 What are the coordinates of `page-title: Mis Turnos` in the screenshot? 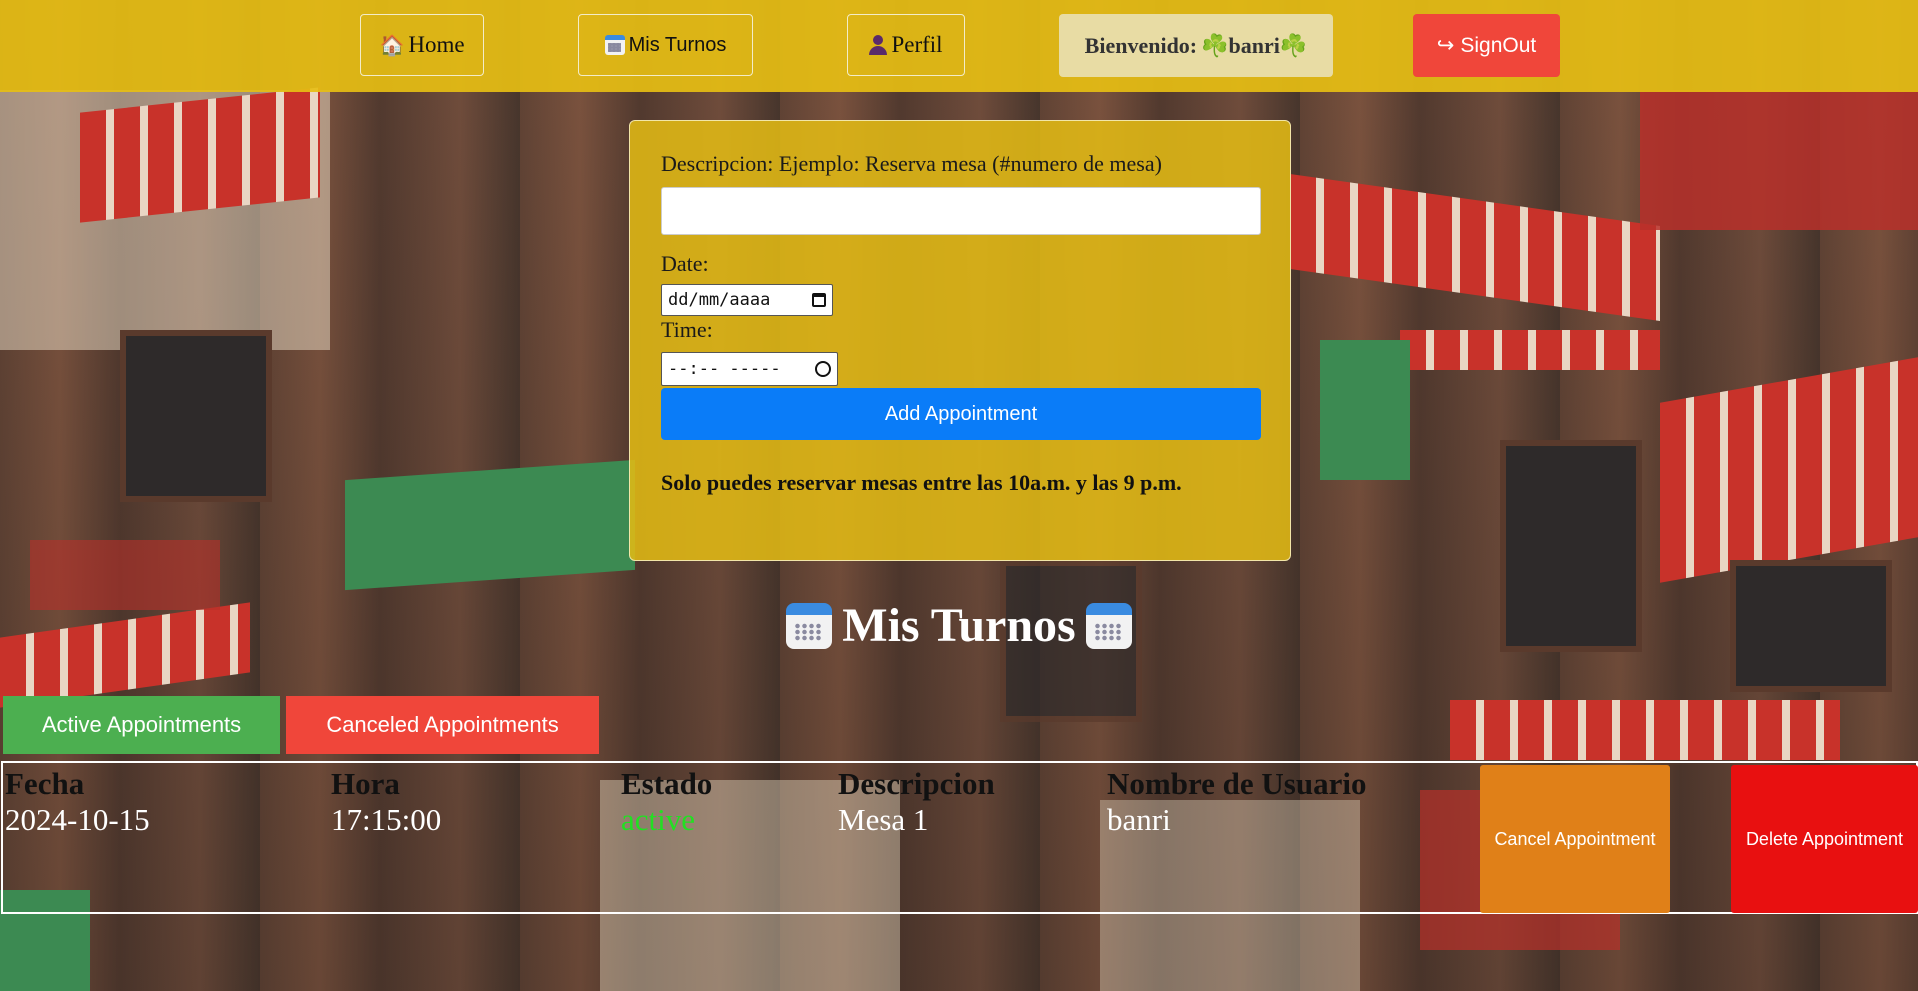 It's located at (959, 625).